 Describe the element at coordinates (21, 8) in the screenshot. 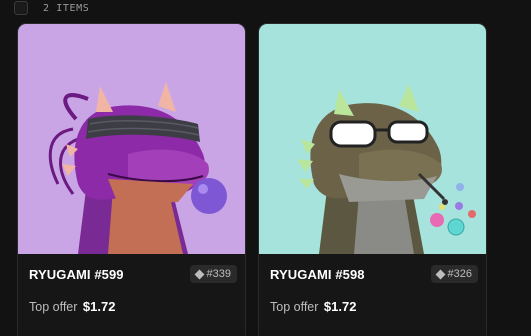

I see `select-all-checkbox` at that location.